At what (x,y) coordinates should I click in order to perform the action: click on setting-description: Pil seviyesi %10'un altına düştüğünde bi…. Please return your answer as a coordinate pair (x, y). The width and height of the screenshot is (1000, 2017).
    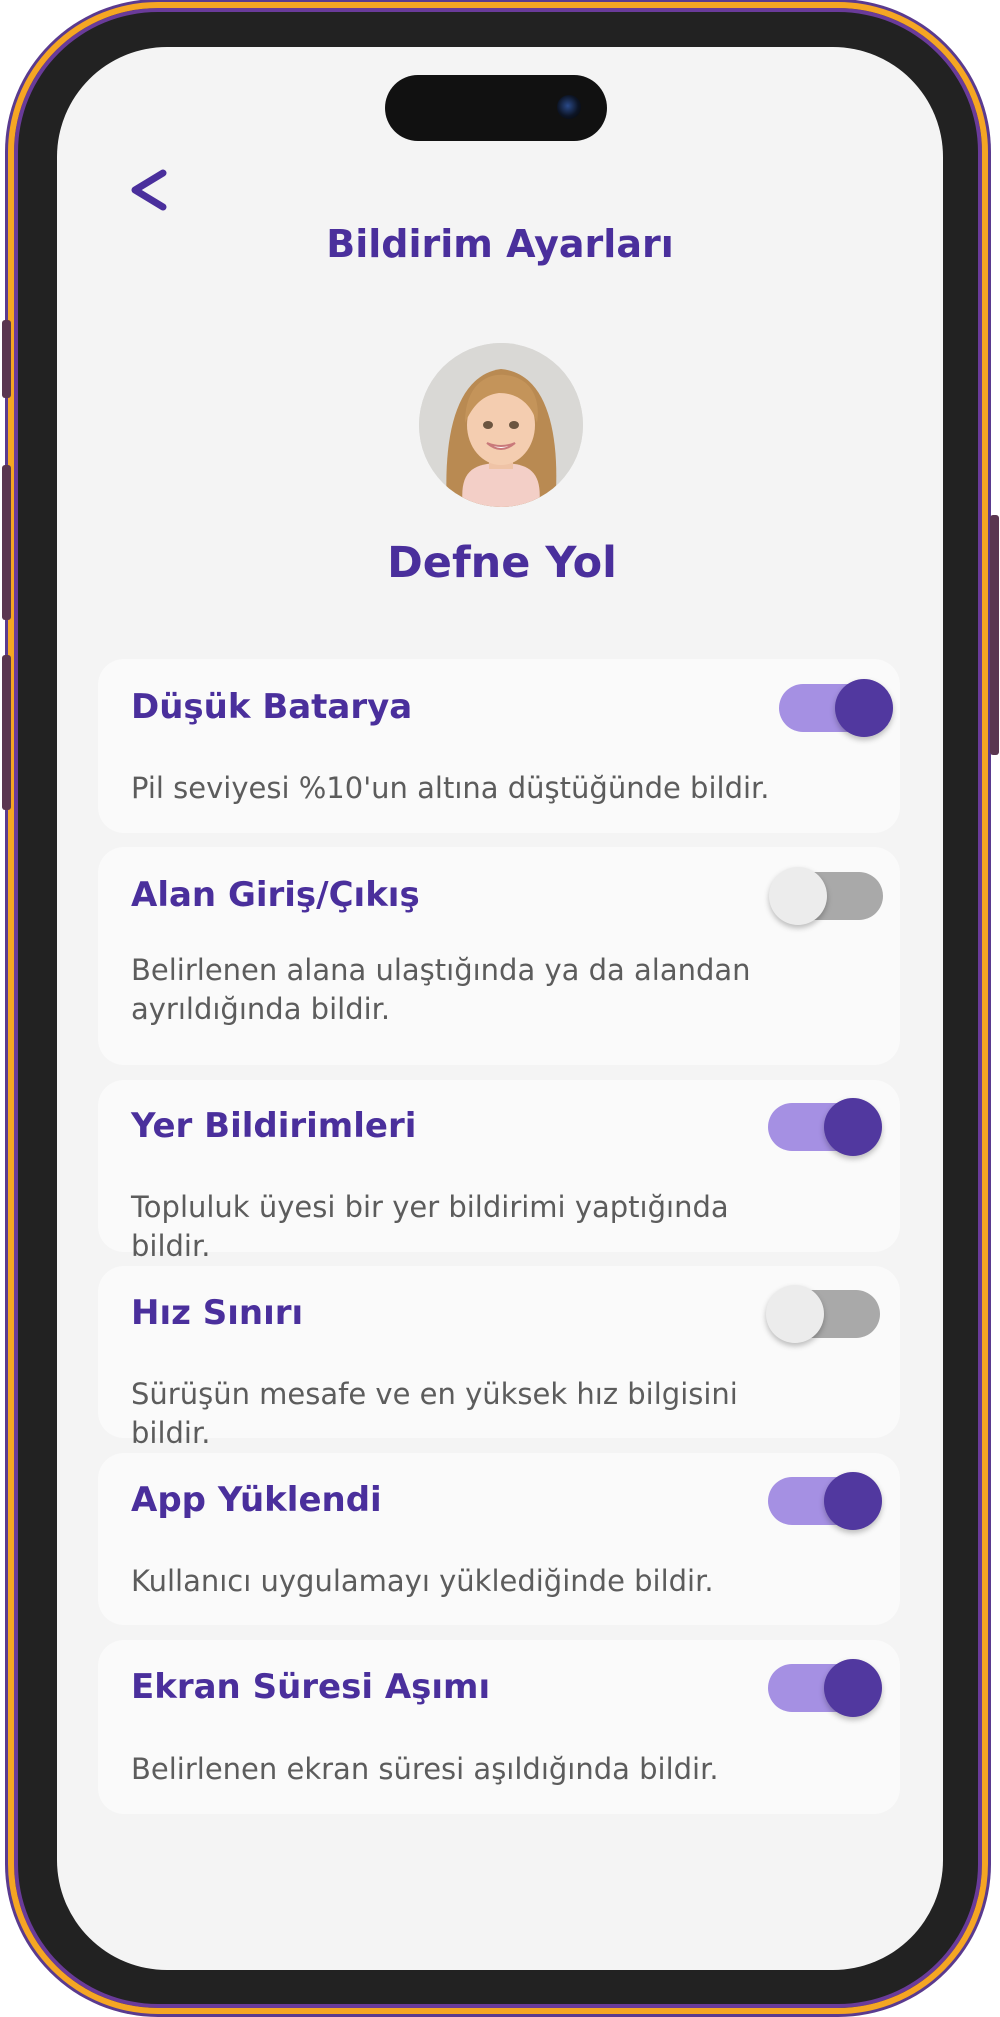
    Looking at the image, I should click on (450, 788).